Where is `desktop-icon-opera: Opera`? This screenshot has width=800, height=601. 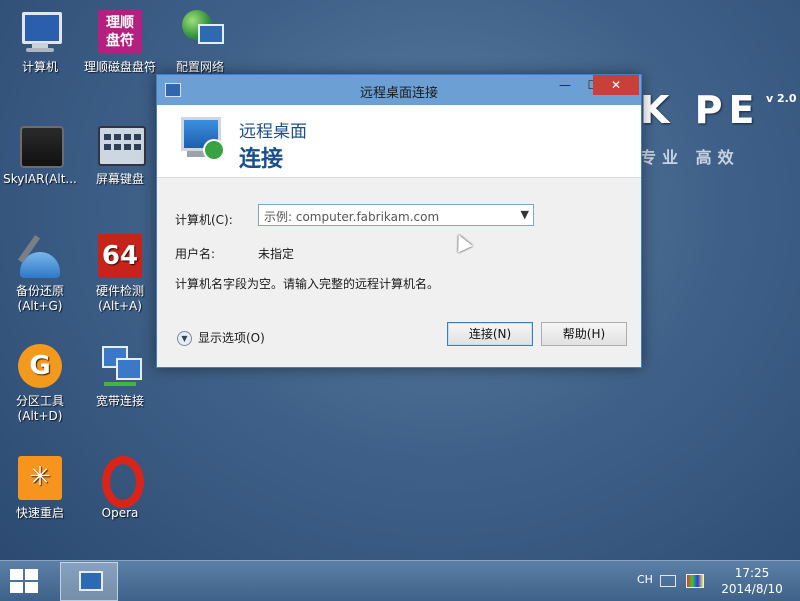
desktop-icon-opera: Opera is located at coordinates (120, 487).